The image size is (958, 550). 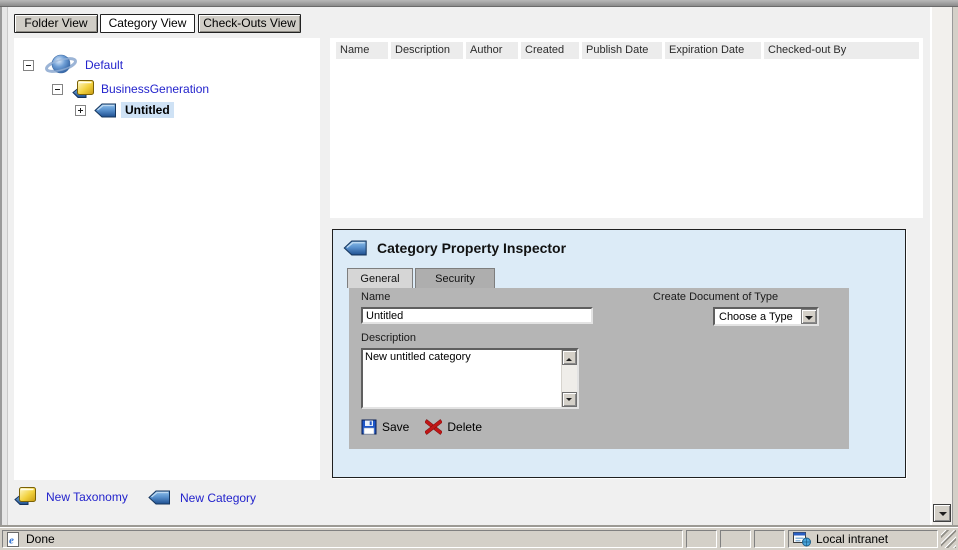 What do you see at coordinates (80, 110) in the screenshot?
I see `expand-icon` at bounding box center [80, 110].